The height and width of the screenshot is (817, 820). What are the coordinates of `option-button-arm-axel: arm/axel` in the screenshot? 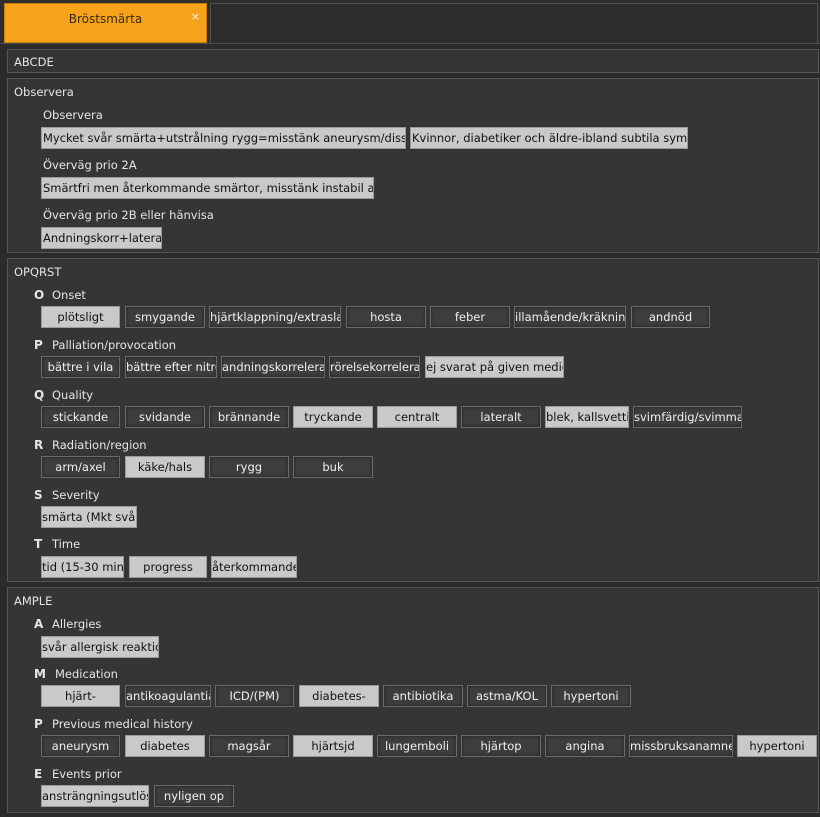 It's located at (80, 467).